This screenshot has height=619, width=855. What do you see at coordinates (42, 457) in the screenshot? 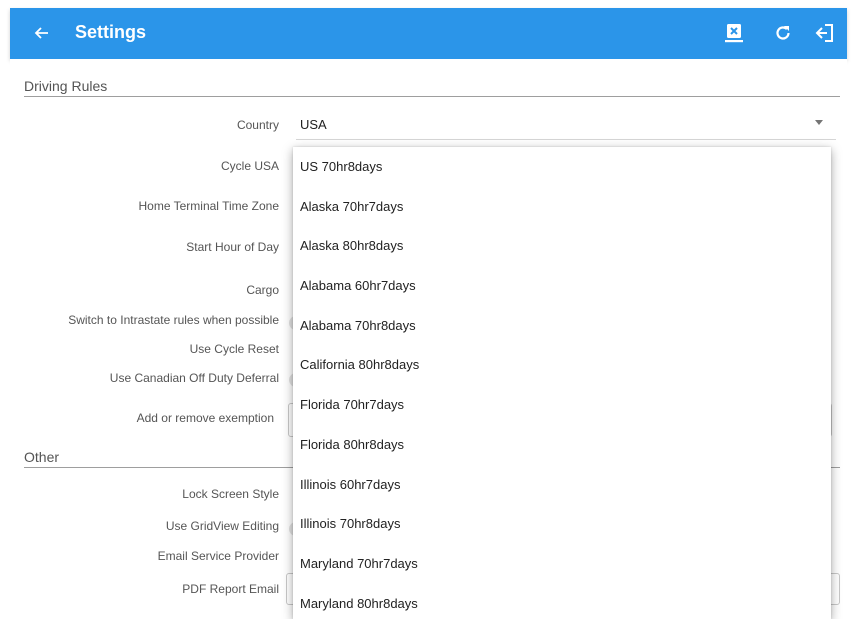
I see `section-header-other: Other` at bounding box center [42, 457].